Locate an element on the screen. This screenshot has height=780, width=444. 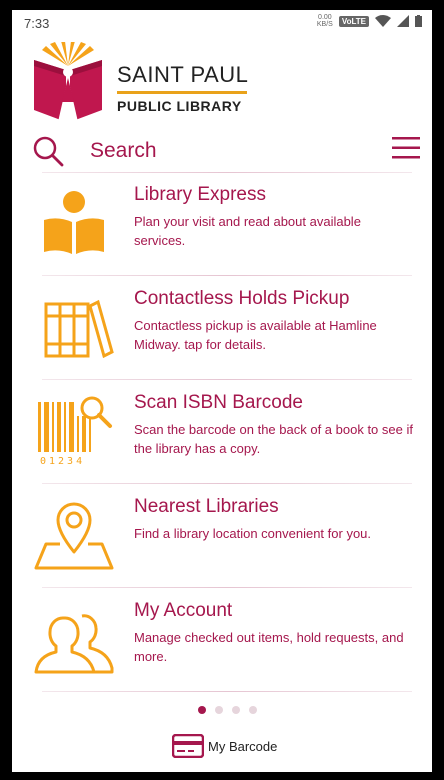
users-icon is located at coordinates (74, 644).